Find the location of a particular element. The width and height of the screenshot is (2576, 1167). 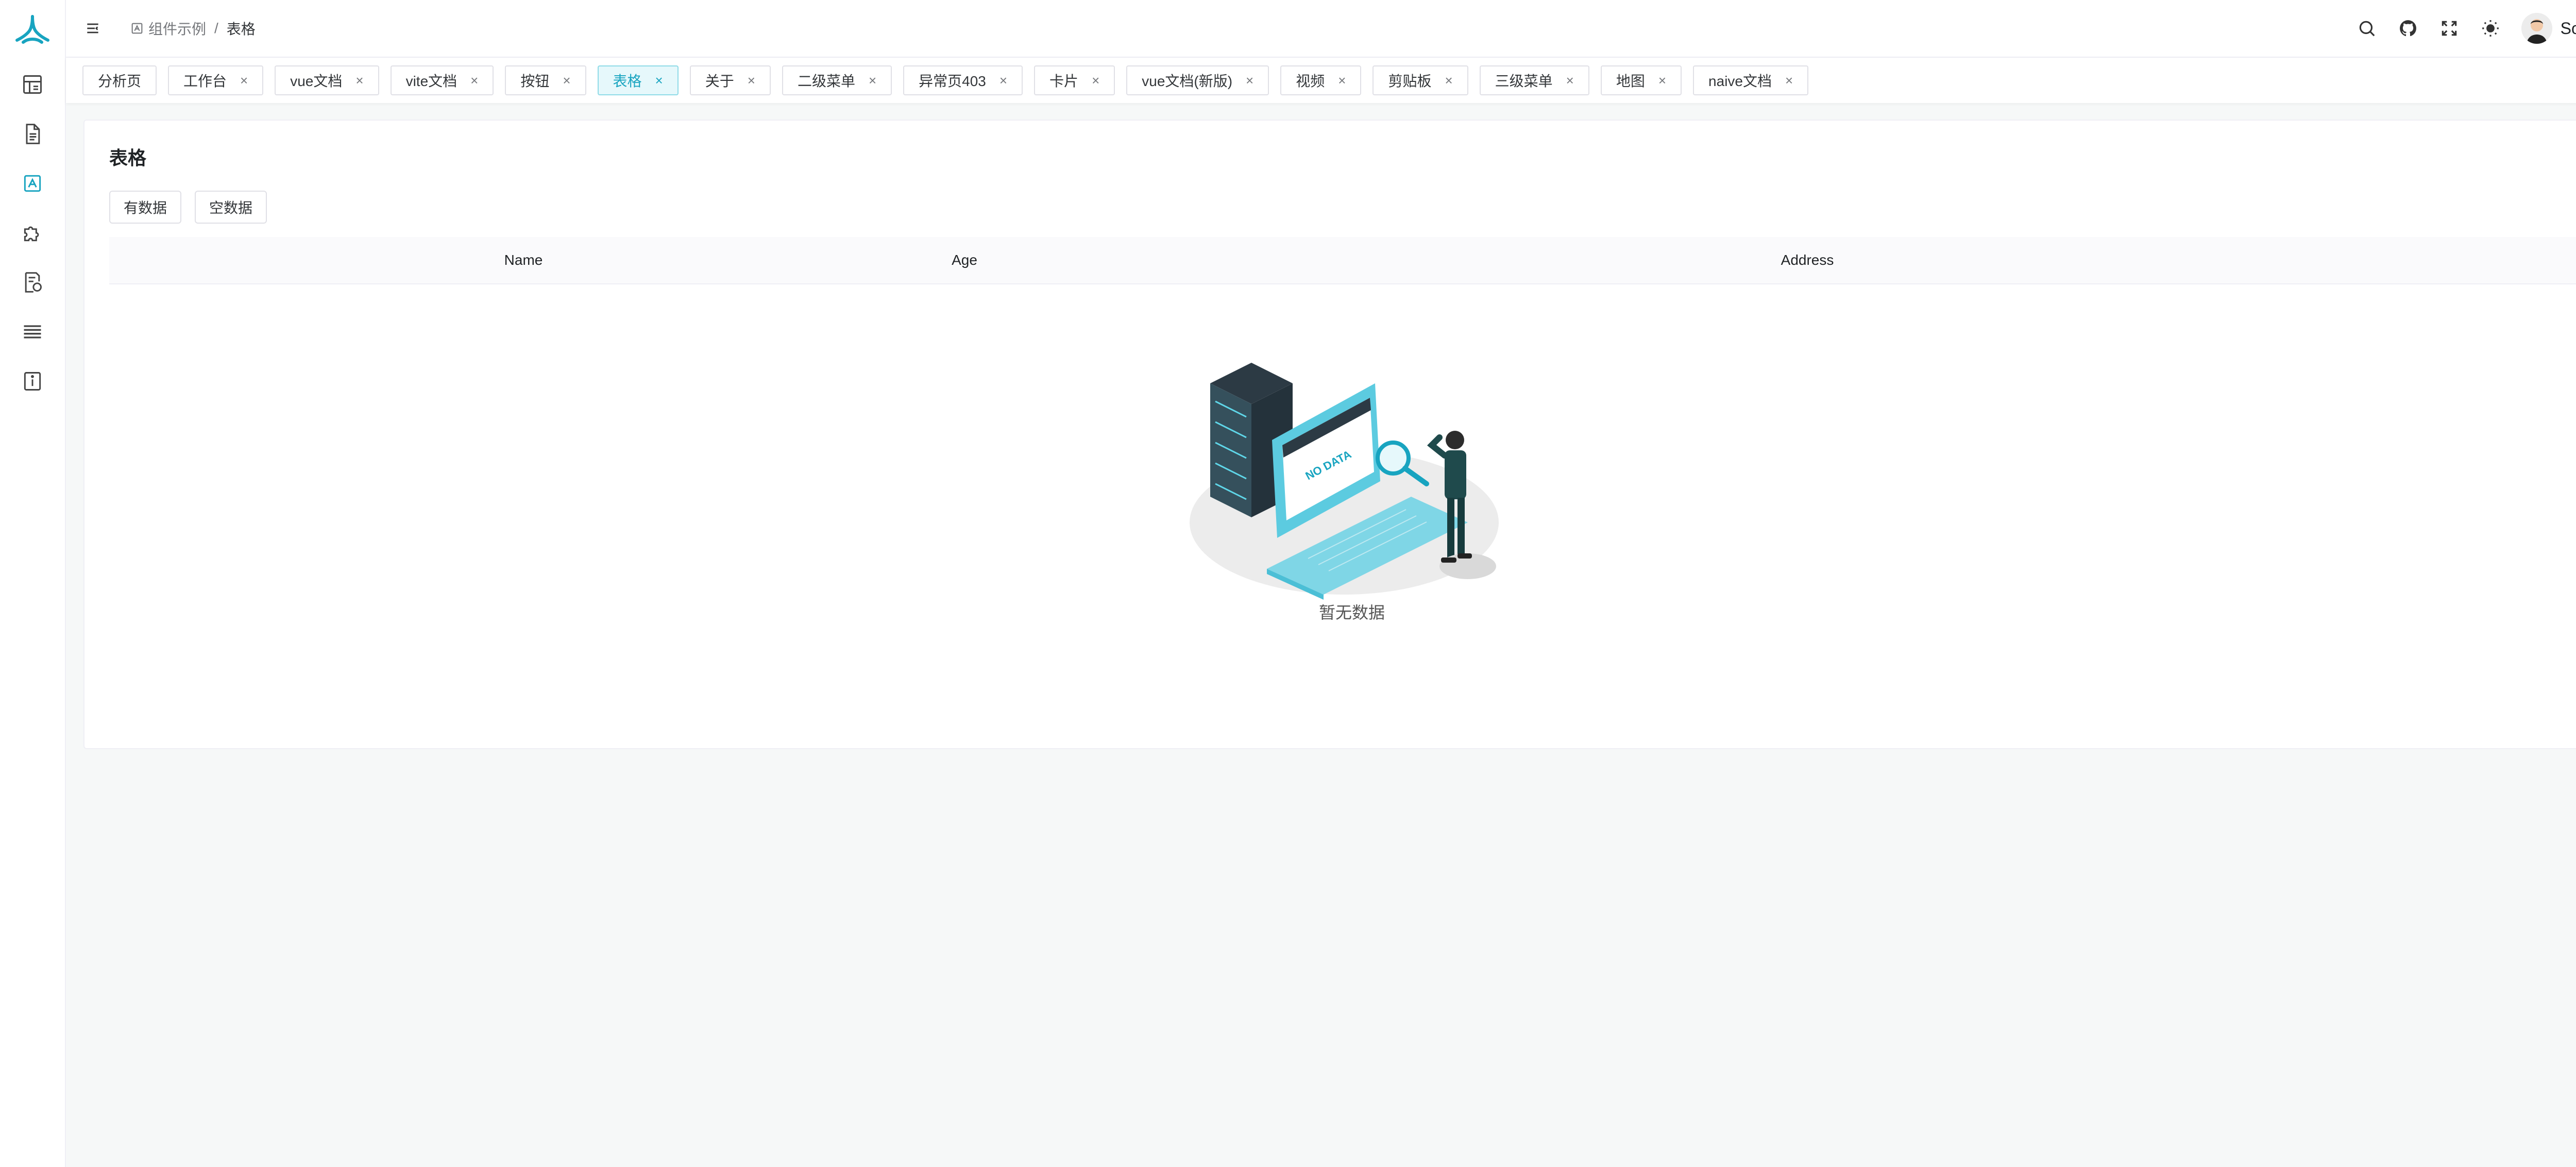

avatar is located at coordinates (2536, 29).